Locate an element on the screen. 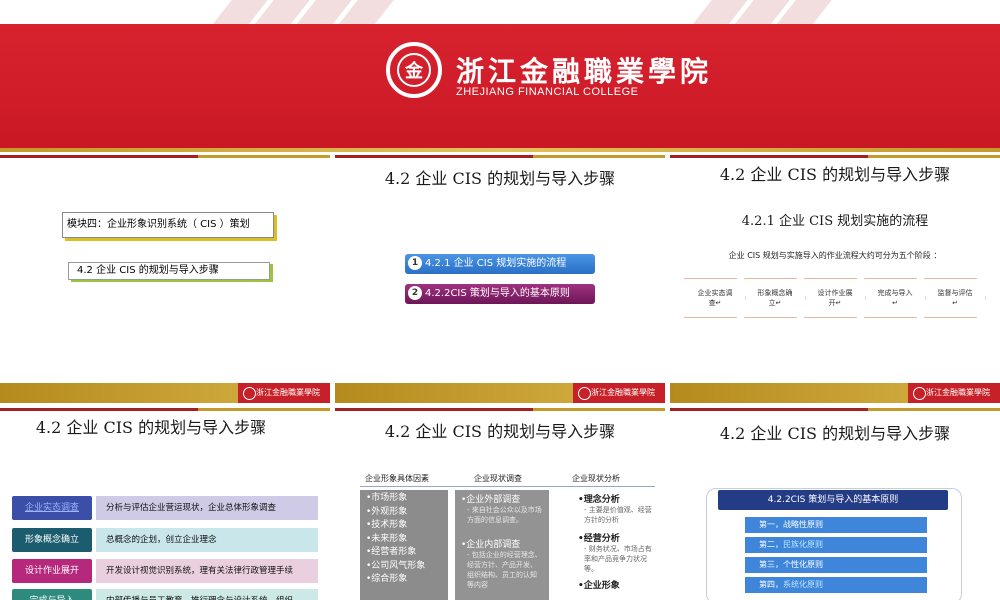 This screenshot has width=1000, height=600. process-label: 企业实态调查 is located at coordinates (52, 508).